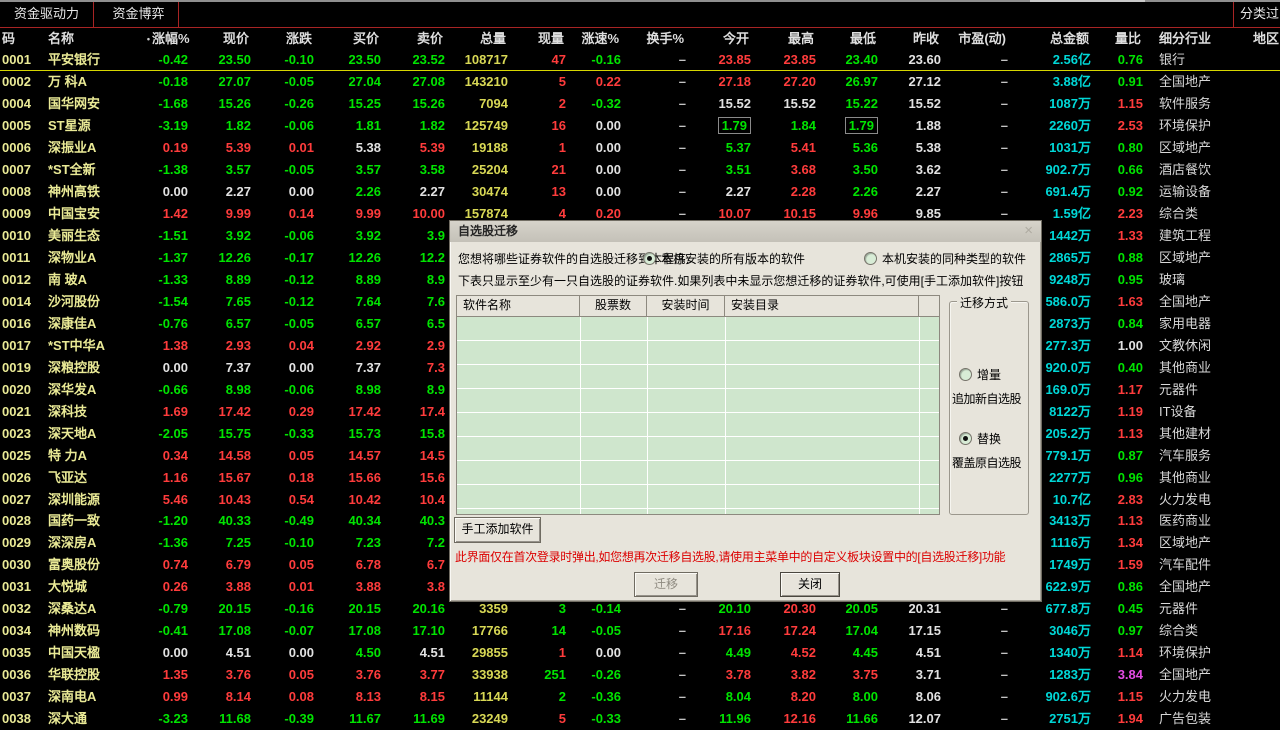  What do you see at coordinates (96, 38) in the screenshot?
I see `column-header-name: 名称 •` at bounding box center [96, 38].